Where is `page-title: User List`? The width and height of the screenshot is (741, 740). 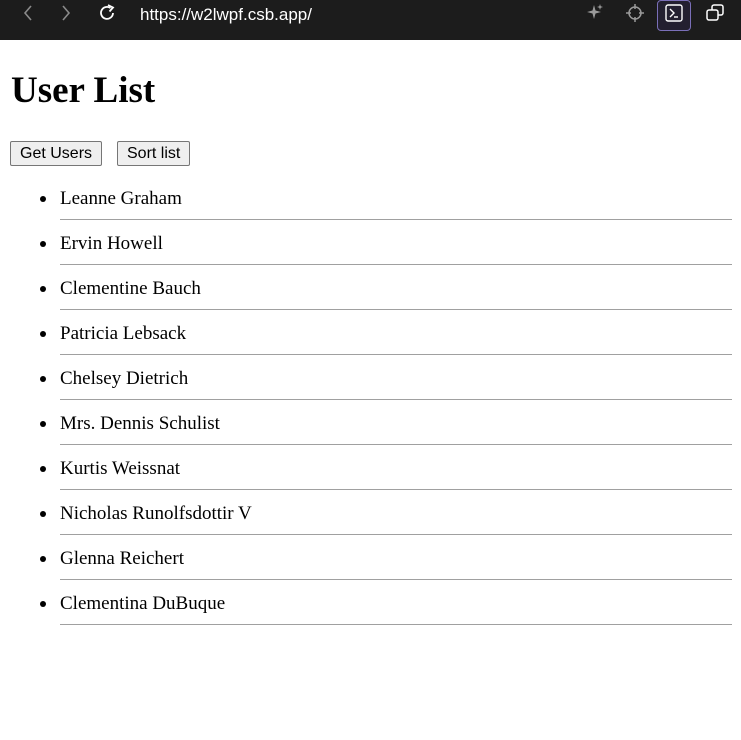 page-title: User List is located at coordinates (83, 90).